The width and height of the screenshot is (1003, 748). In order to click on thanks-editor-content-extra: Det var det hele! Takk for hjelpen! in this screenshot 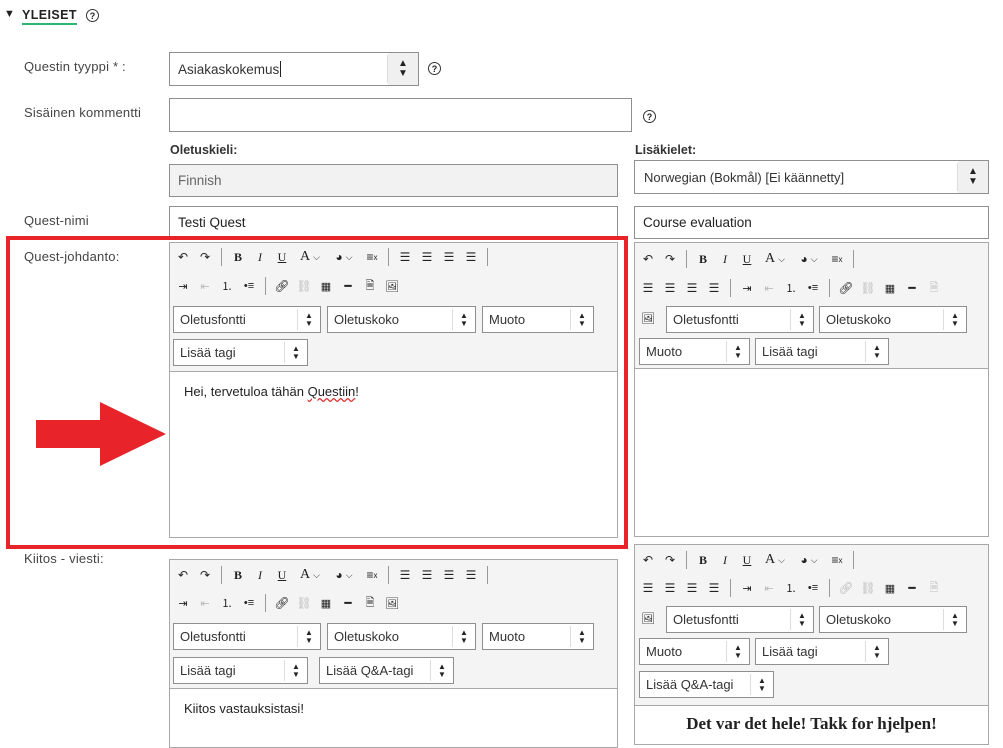, I will do `click(811, 725)`.